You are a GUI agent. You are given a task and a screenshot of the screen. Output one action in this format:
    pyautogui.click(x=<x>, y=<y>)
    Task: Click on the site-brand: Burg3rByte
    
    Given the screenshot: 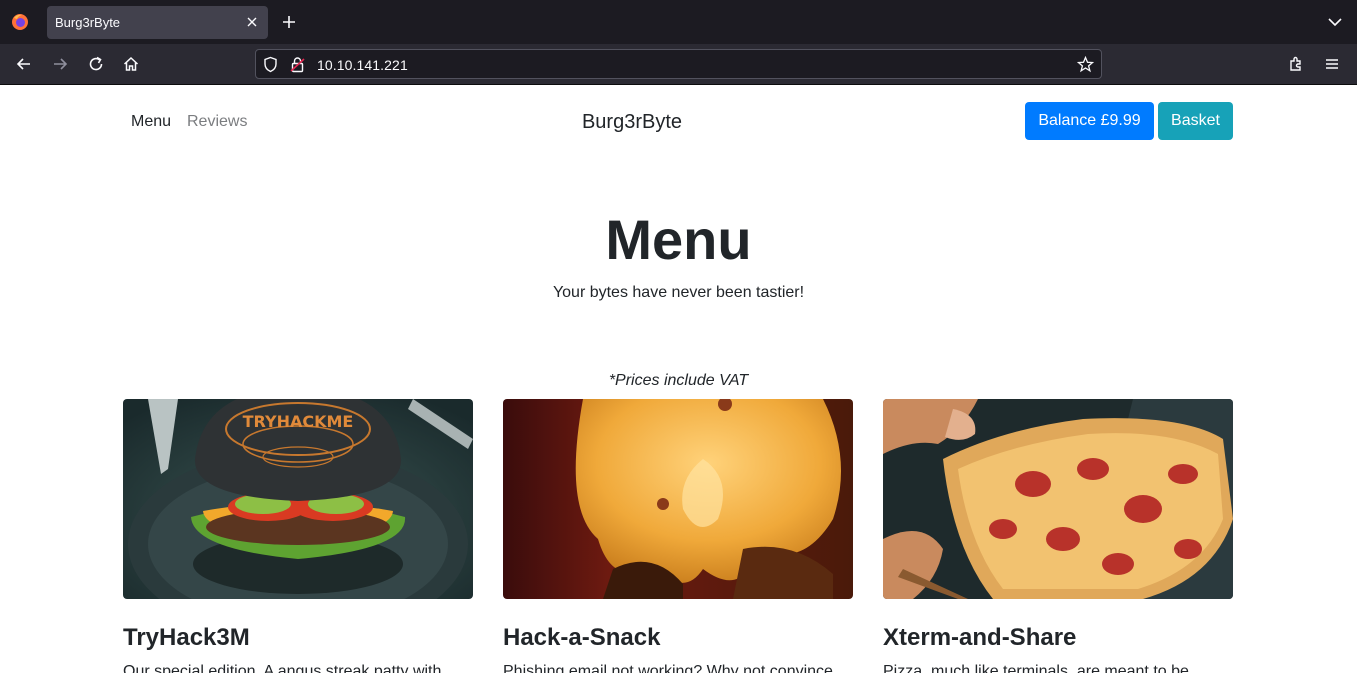 What is the action you would take?
    pyautogui.click(x=632, y=122)
    